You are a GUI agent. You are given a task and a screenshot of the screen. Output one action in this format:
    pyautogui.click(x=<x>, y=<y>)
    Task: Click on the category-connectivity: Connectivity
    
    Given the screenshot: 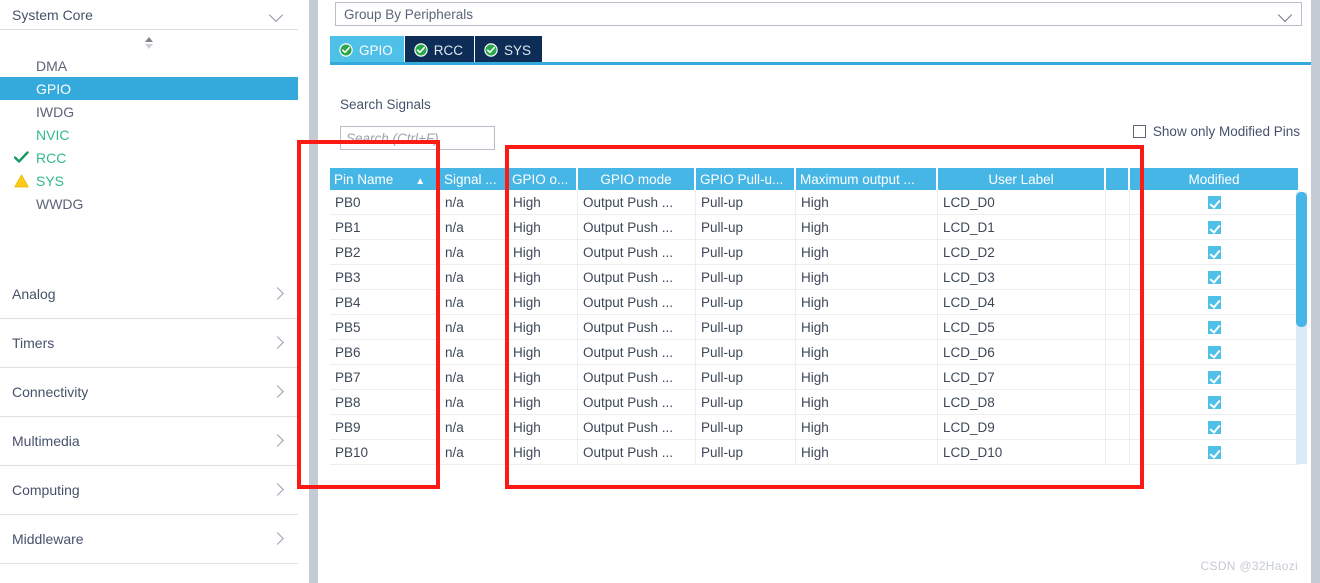 What is the action you would take?
    pyautogui.click(x=149, y=392)
    